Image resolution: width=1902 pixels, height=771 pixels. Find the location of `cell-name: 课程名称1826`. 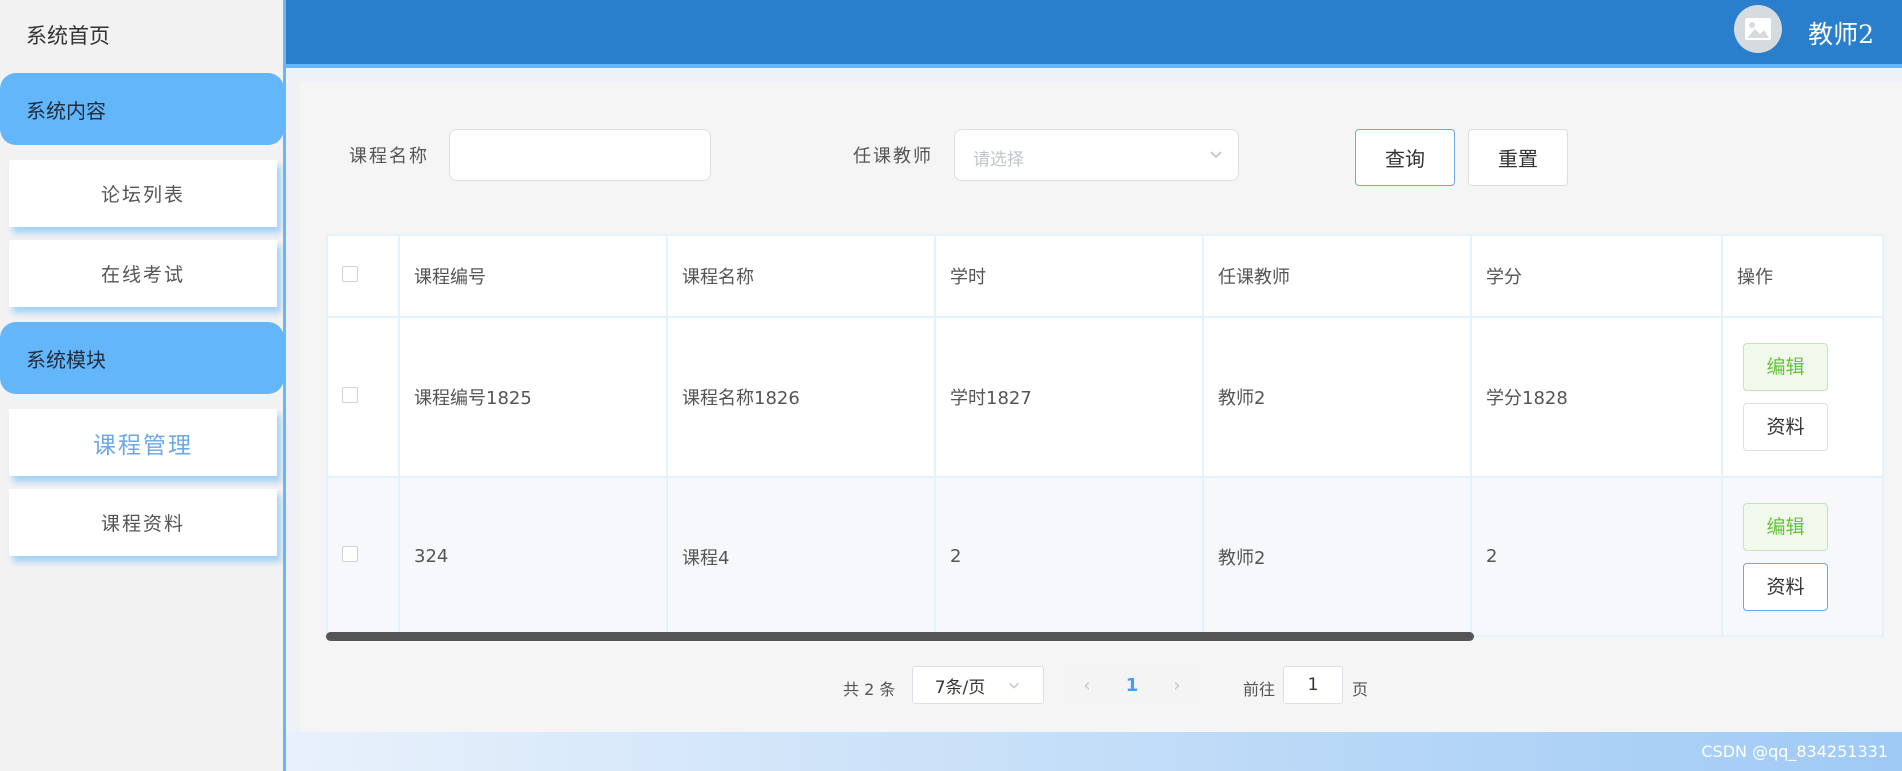

cell-name: 课程名称1826 is located at coordinates (801, 397).